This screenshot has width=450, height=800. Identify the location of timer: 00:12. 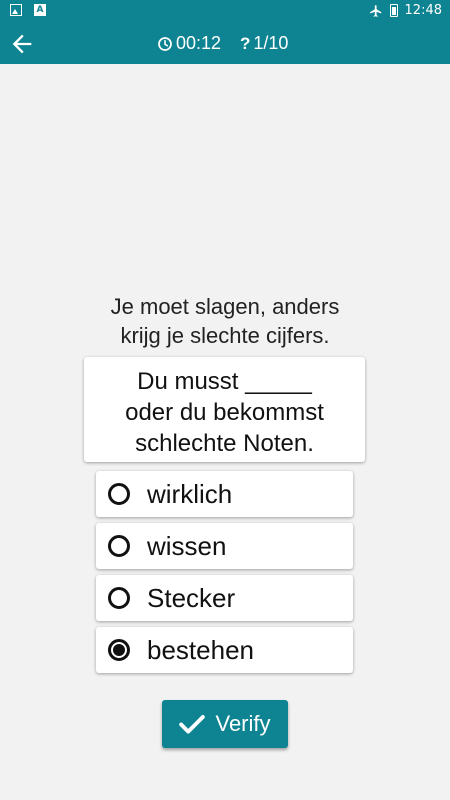
(189, 43).